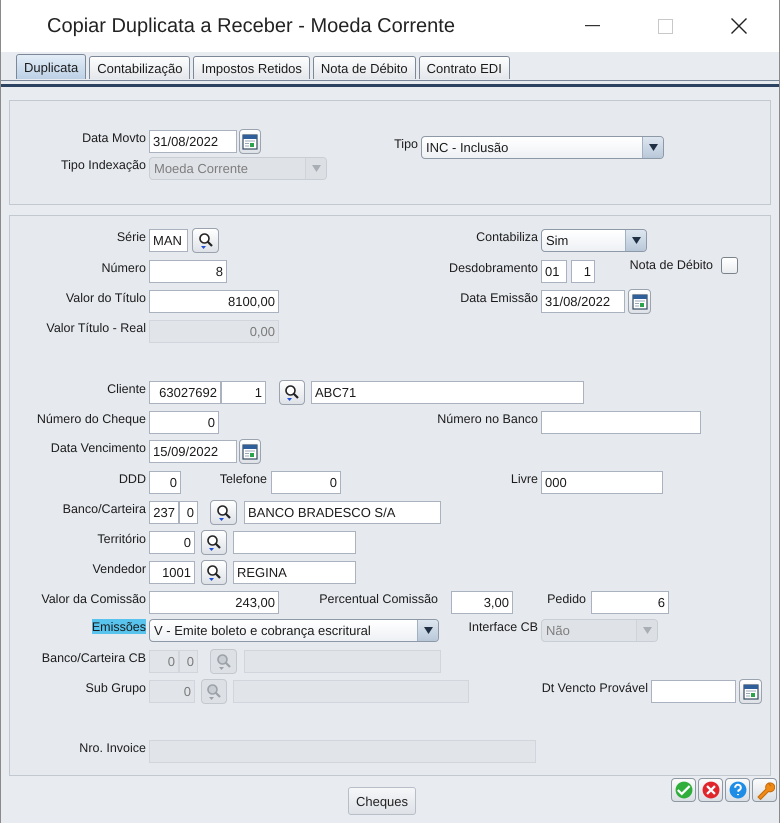  What do you see at coordinates (493, 267) in the screenshot?
I see `field-label: Desdobramento` at bounding box center [493, 267].